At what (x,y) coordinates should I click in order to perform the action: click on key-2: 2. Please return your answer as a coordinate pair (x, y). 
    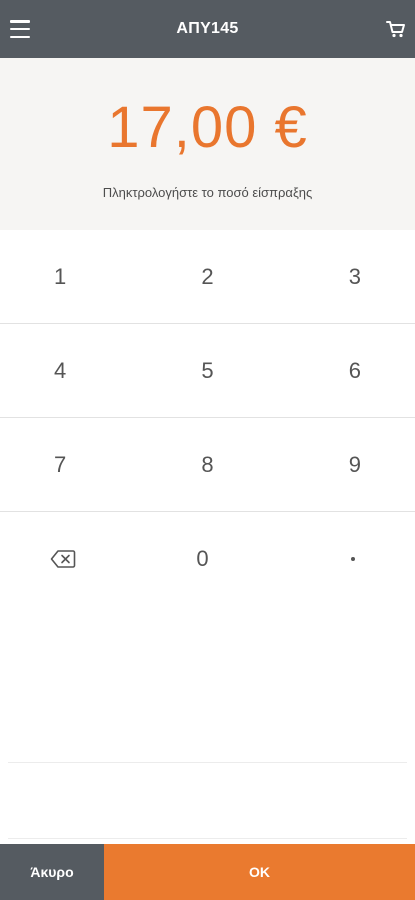
    Looking at the image, I should click on (207, 276).